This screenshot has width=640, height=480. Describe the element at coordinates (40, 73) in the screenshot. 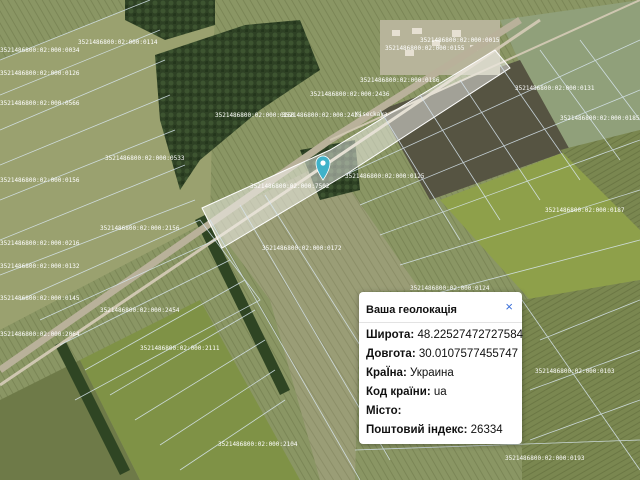

I see `parcel-label: 3521486800:02:000:0126` at that location.